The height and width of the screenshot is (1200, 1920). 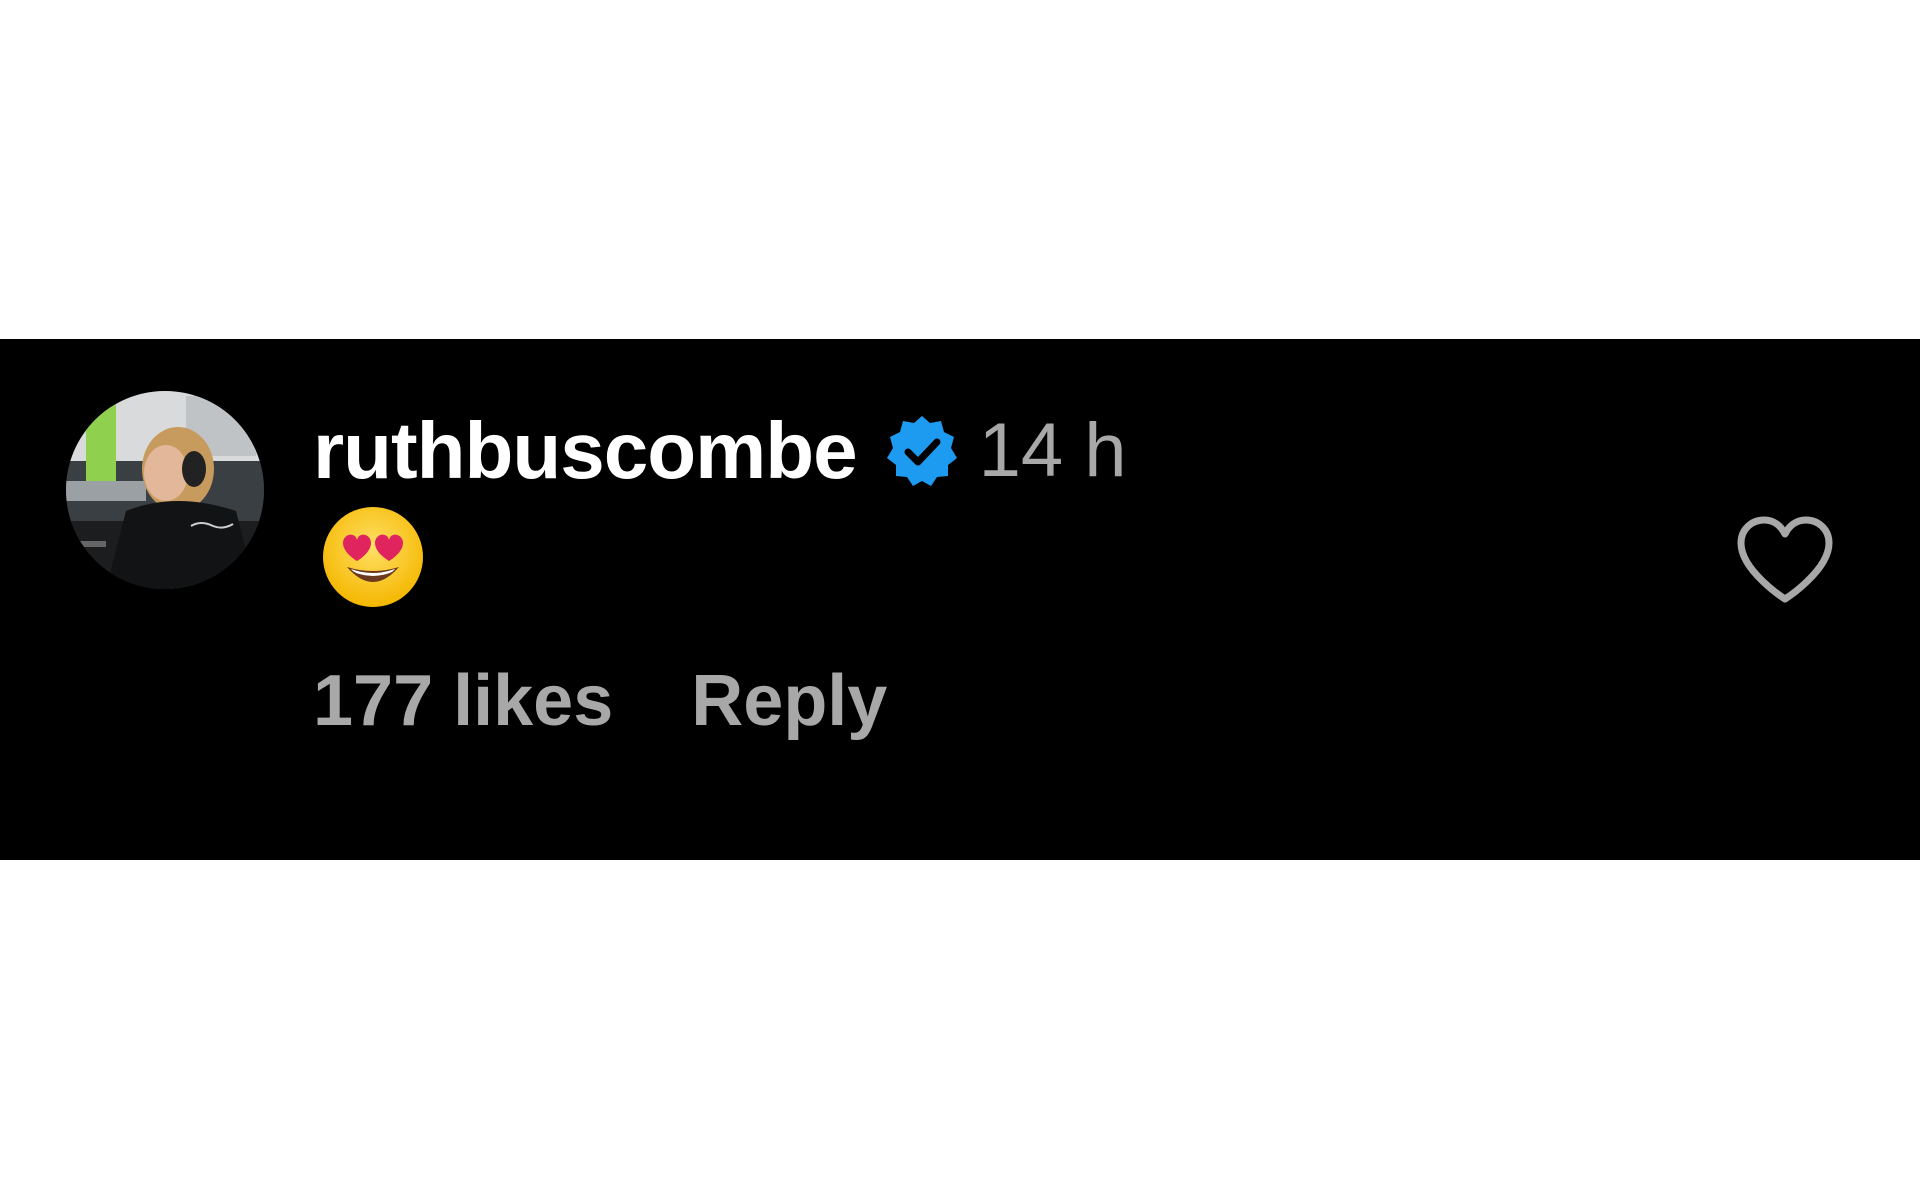 What do you see at coordinates (585, 451) in the screenshot?
I see `username-link: ruthbuscombe` at bounding box center [585, 451].